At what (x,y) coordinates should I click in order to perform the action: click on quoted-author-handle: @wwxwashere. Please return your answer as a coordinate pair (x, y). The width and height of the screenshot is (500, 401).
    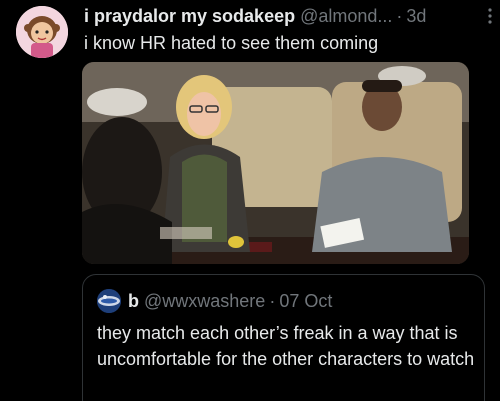
    Looking at the image, I should click on (204, 301).